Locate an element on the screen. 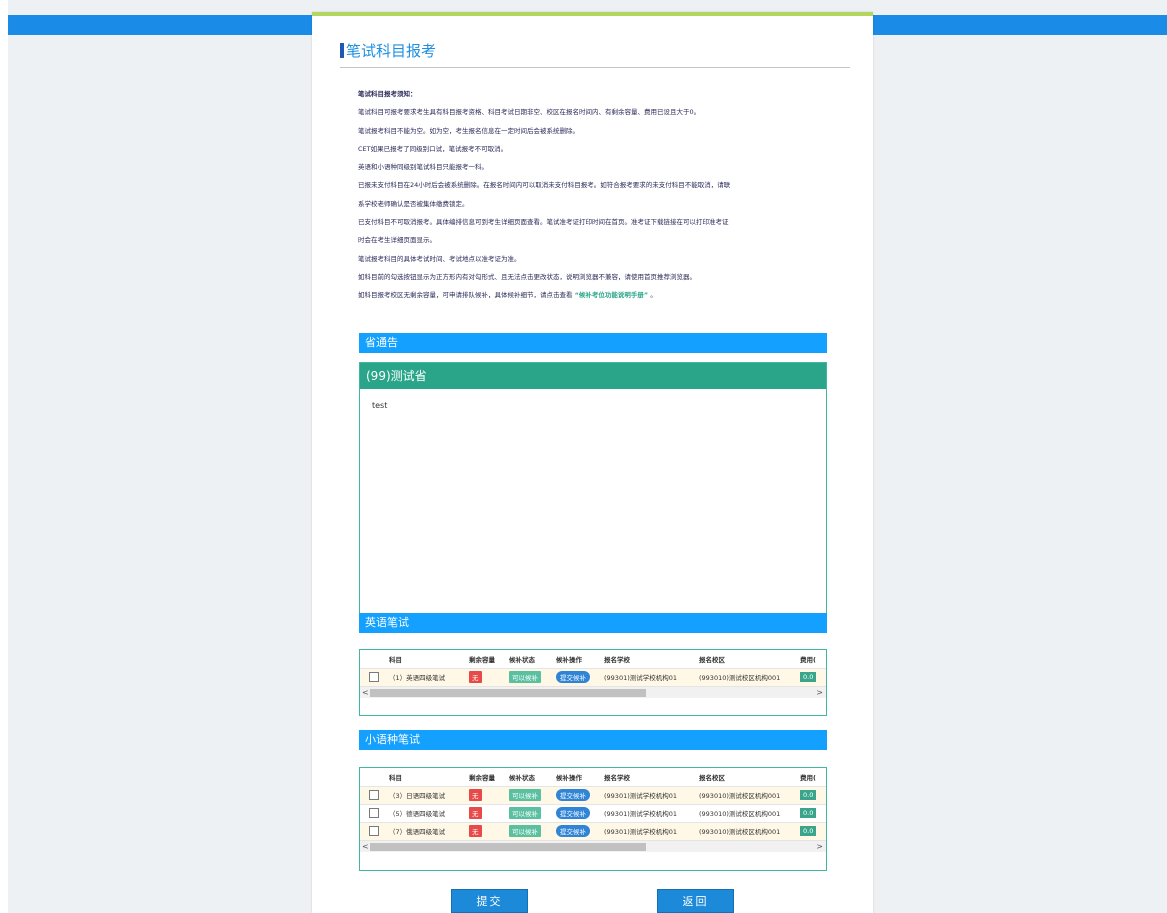 The height and width of the screenshot is (913, 1167). minor-section-bar: 小语种笔试 is located at coordinates (593, 740).